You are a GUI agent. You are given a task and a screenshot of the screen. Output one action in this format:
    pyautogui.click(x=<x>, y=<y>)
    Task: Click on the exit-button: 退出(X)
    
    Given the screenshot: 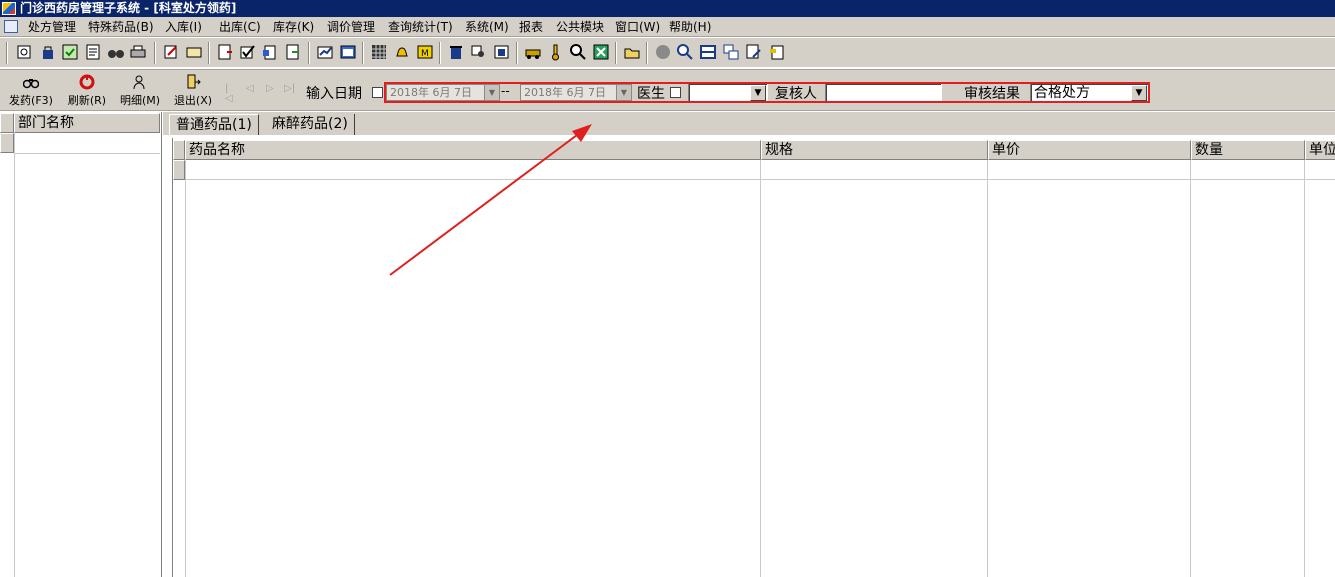 What is the action you would take?
    pyautogui.click(x=193, y=91)
    